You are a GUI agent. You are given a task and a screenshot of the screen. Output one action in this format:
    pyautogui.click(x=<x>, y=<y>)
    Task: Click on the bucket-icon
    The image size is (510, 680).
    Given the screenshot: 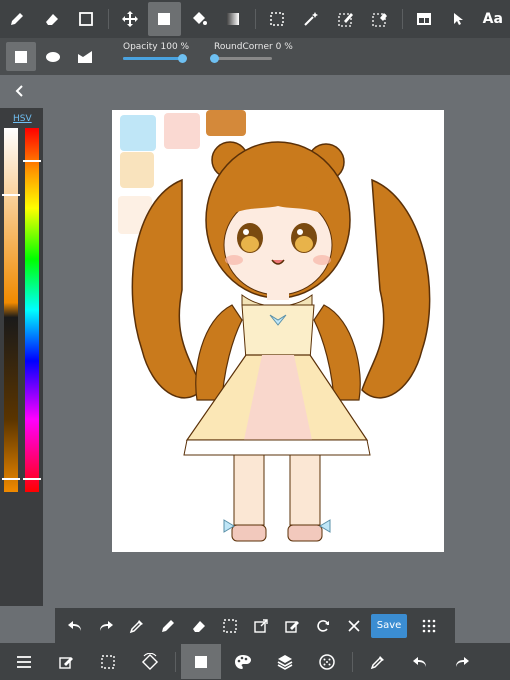 What is the action you would take?
    pyautogui.click(x=199, y=18)
    